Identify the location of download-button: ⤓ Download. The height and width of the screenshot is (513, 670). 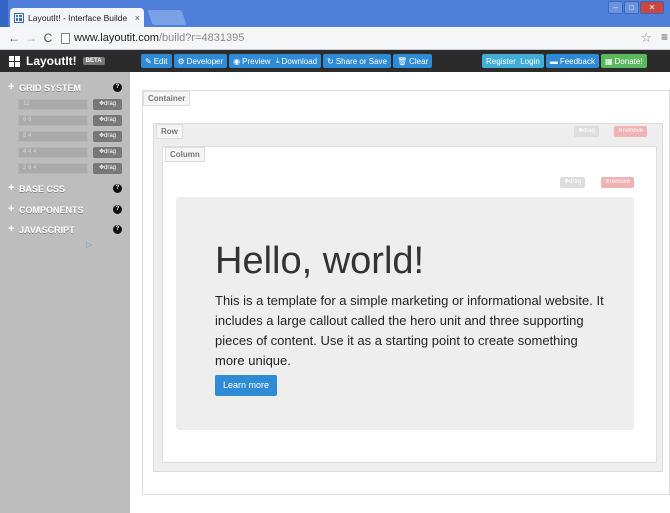
(297, 61).